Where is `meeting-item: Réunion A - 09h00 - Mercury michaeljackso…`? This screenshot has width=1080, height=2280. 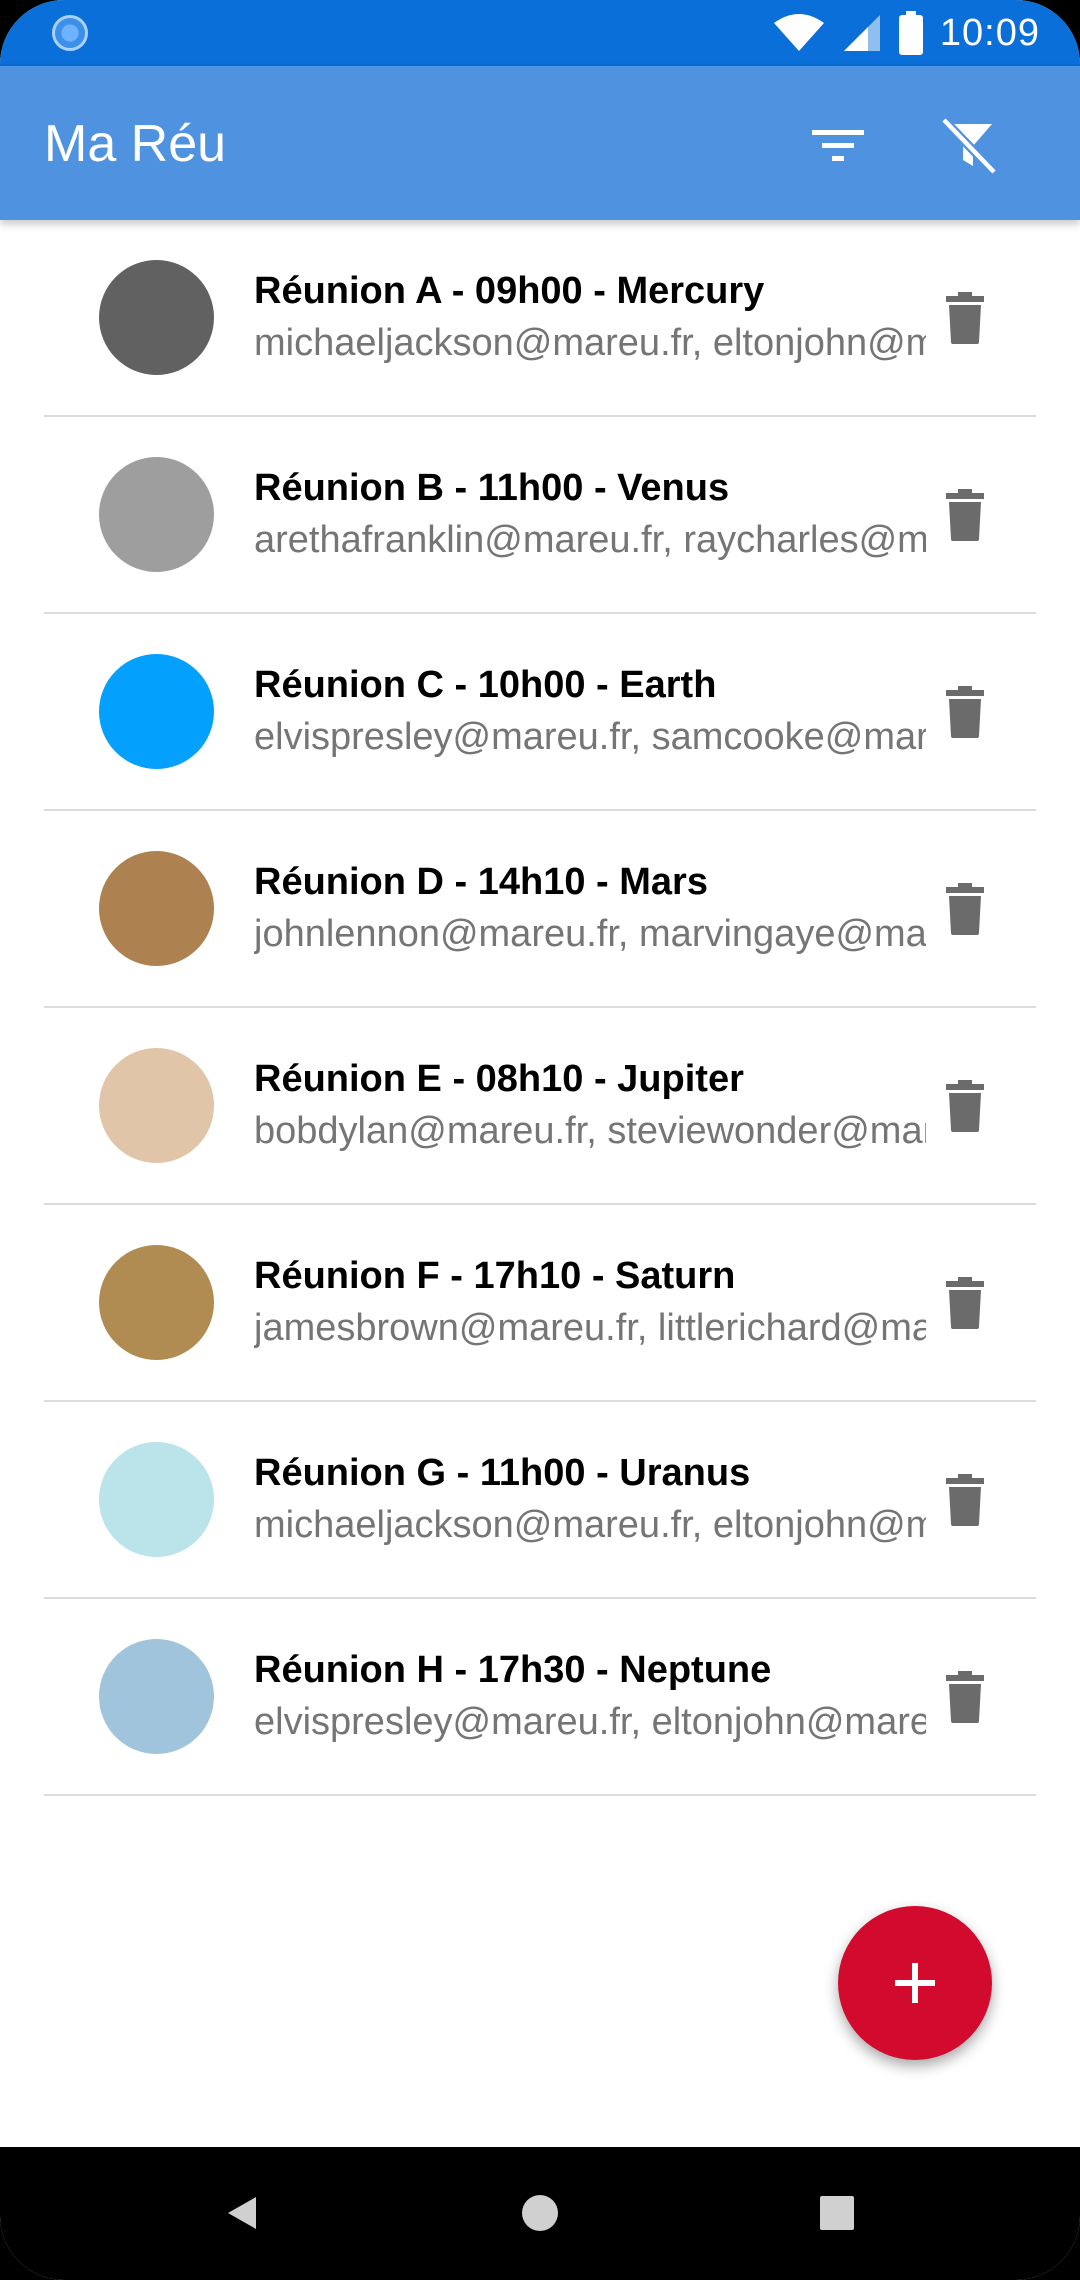
meeting-item: Réunion A - 09h00 - Mercury michaeljackso… is located at coordinates (540, 318).